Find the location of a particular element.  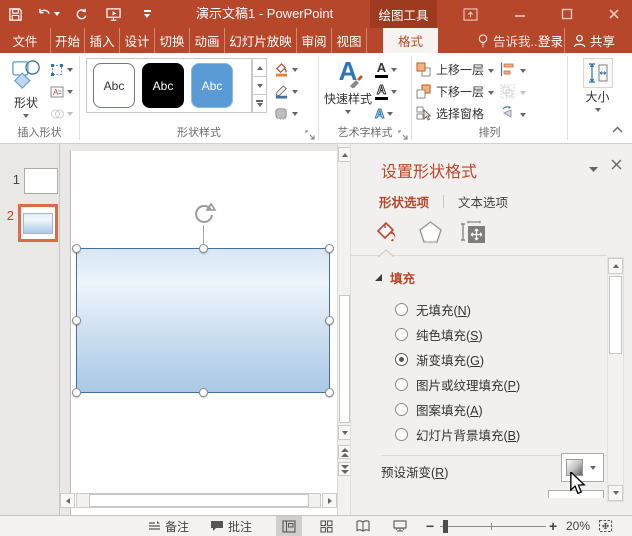

scroll-right-button is located at coordinates (329, 500).